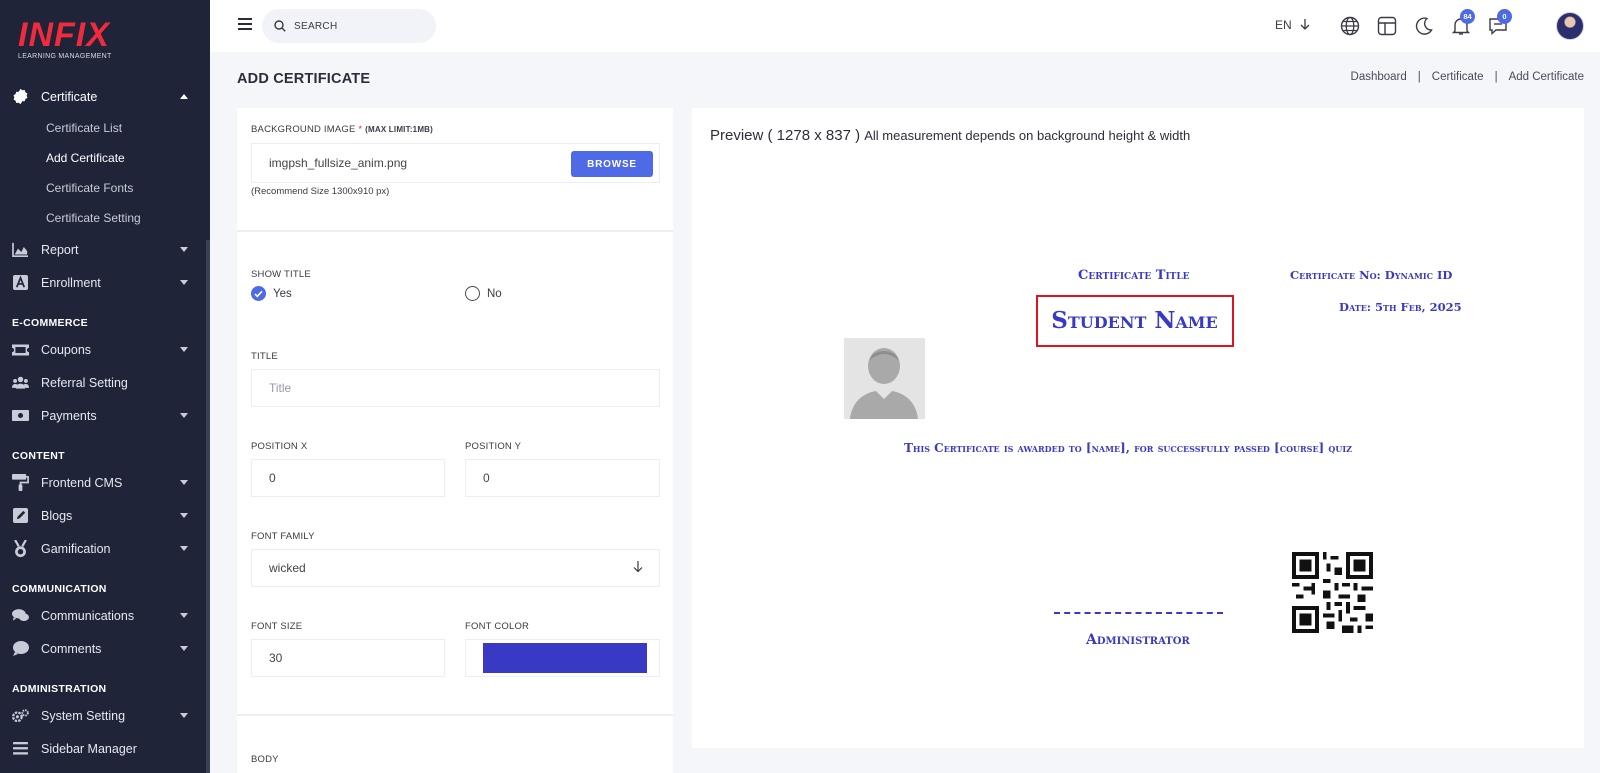  Describe the element at coordinates (20, 482) in the screenshot. I see `paint-roller-icon` at that location.